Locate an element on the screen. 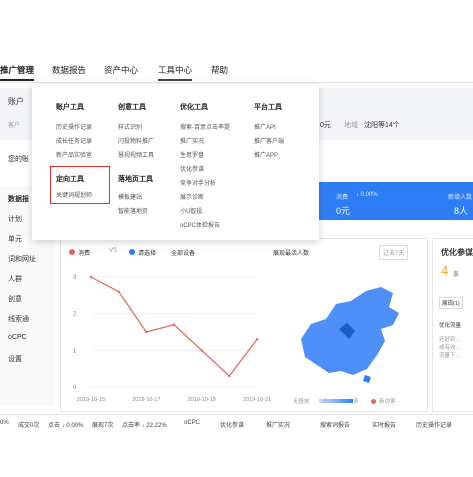 The image size is (473, 477). dd-item-competitor: 竞争对手分析 is located at coordinates (198, 182).